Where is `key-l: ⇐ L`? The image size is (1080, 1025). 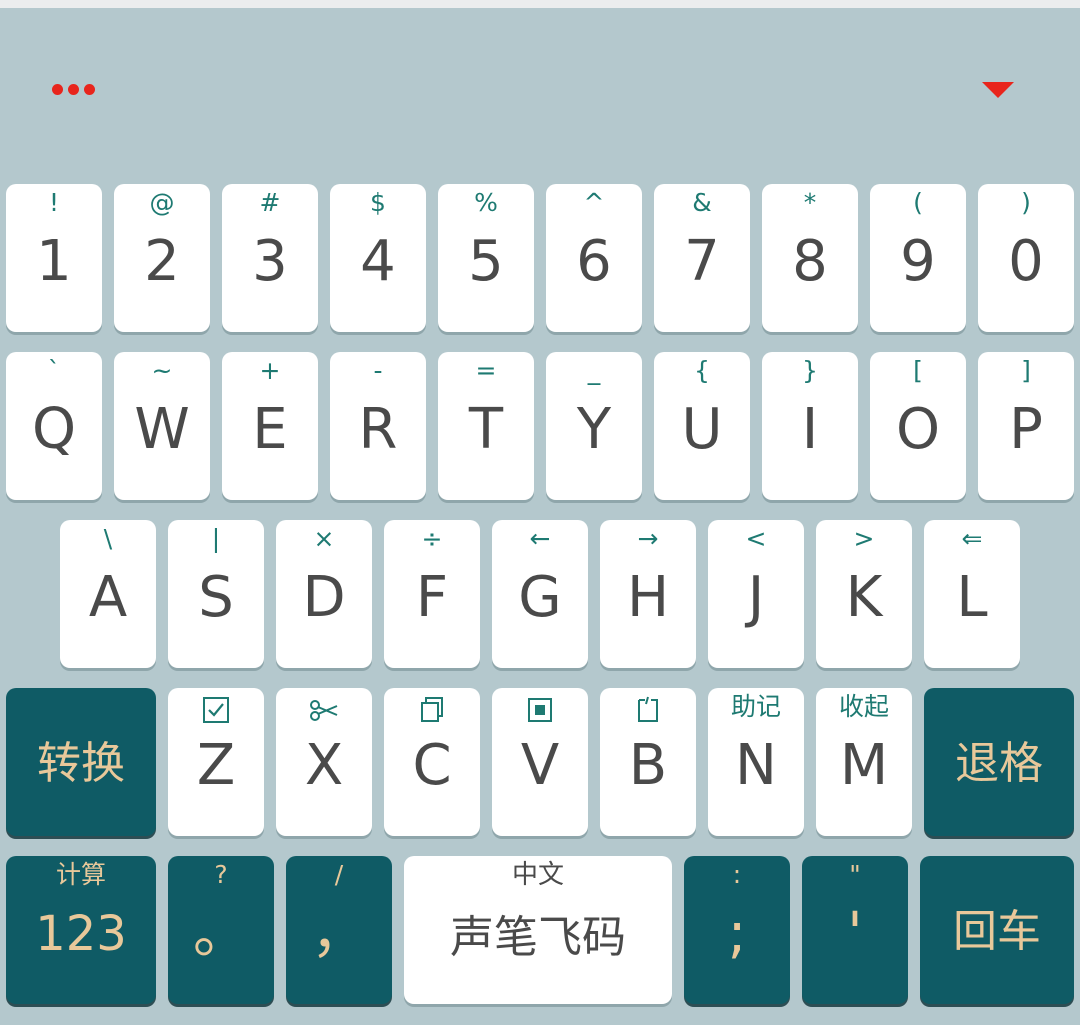
key-l: ⇐ L is located at coordinates (972, 594).